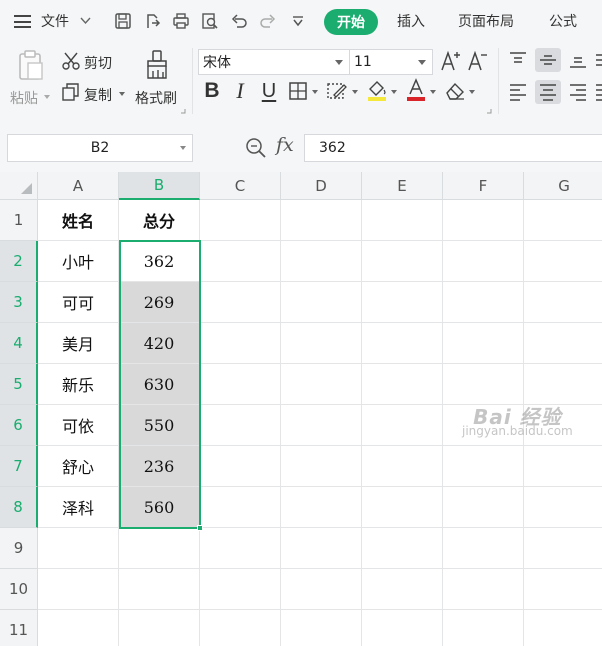 This screenshot has height=646, width=602. Describe the element at coordinates (212, 91) in the screenshot. I see `bold-button: B` at that location.